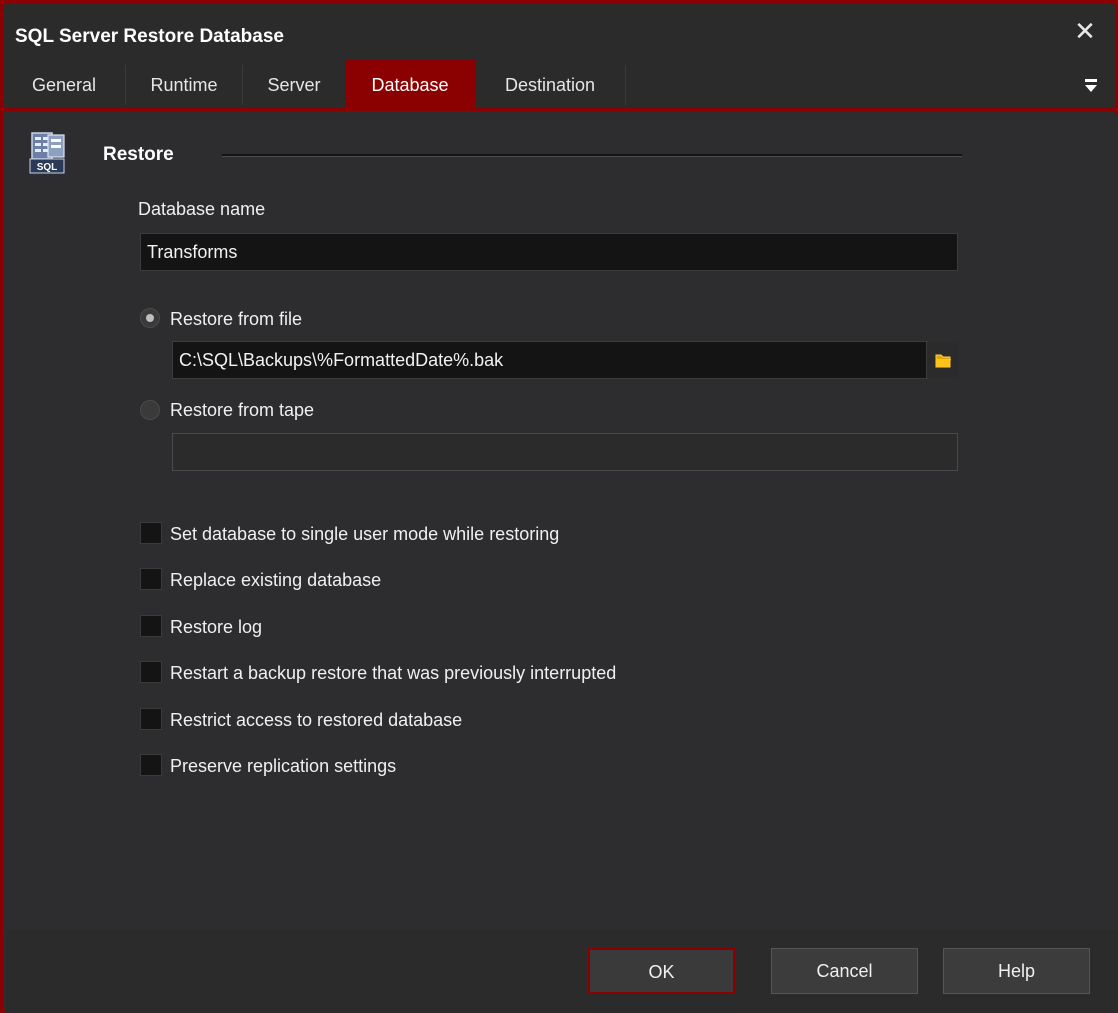  What do you see at coordinates (151, 765) in the screenshot?
I see `preserve-replication-checkbox` at bounding box center [151, 765].